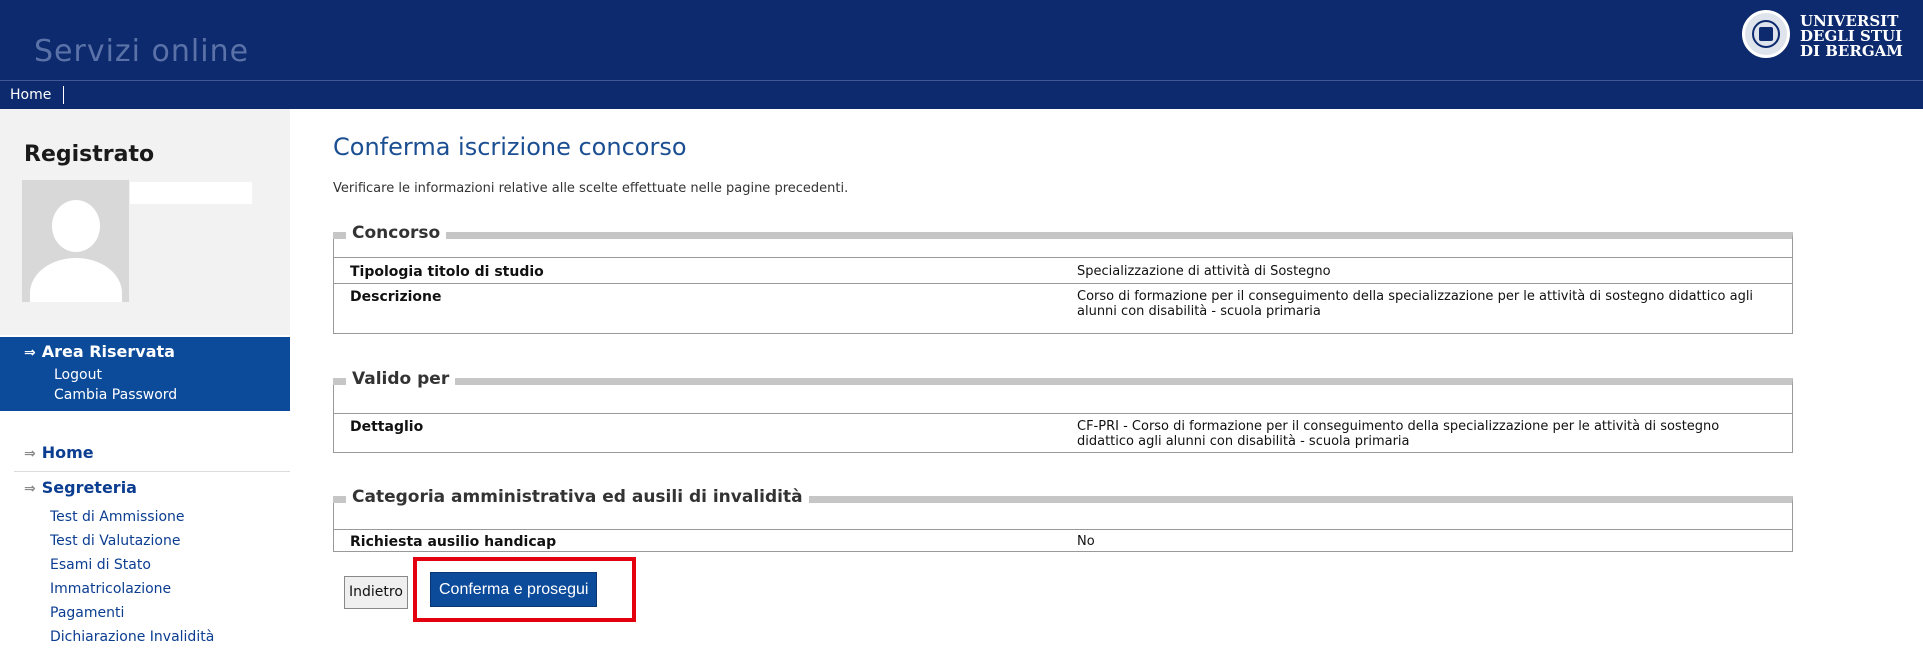 Image resolution: width=1923 pixels, height=648 pixels. What do you see at coordinates (115, 395) in the screenshot?
I see `change-password-link: Cambia Password` at bounding box center [115, 395].